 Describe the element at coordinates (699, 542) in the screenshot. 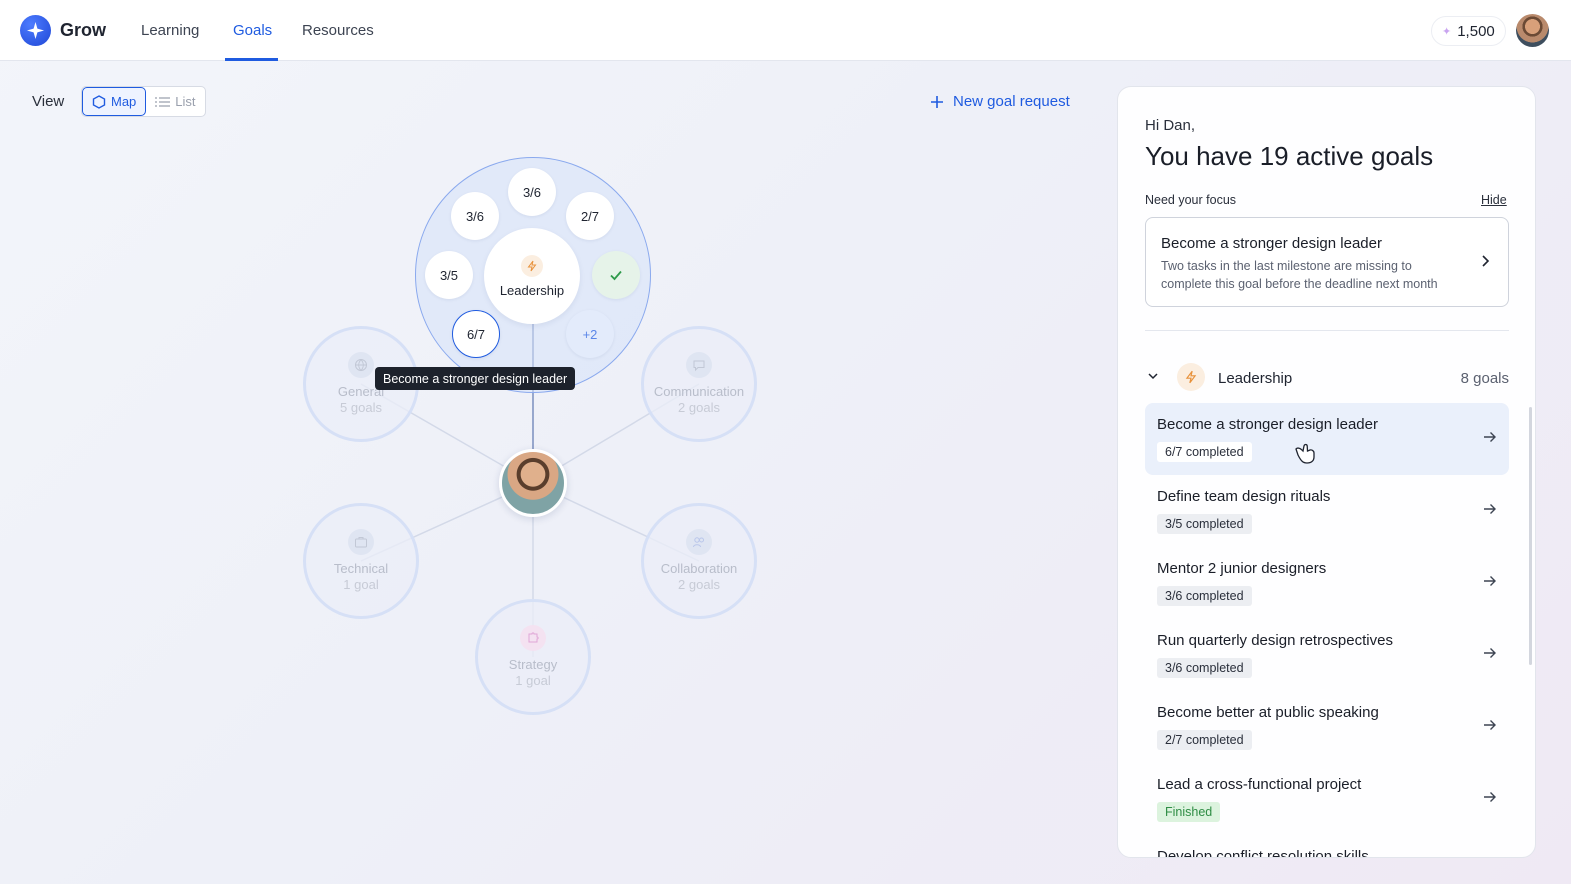

I see `people-icon` at that location.